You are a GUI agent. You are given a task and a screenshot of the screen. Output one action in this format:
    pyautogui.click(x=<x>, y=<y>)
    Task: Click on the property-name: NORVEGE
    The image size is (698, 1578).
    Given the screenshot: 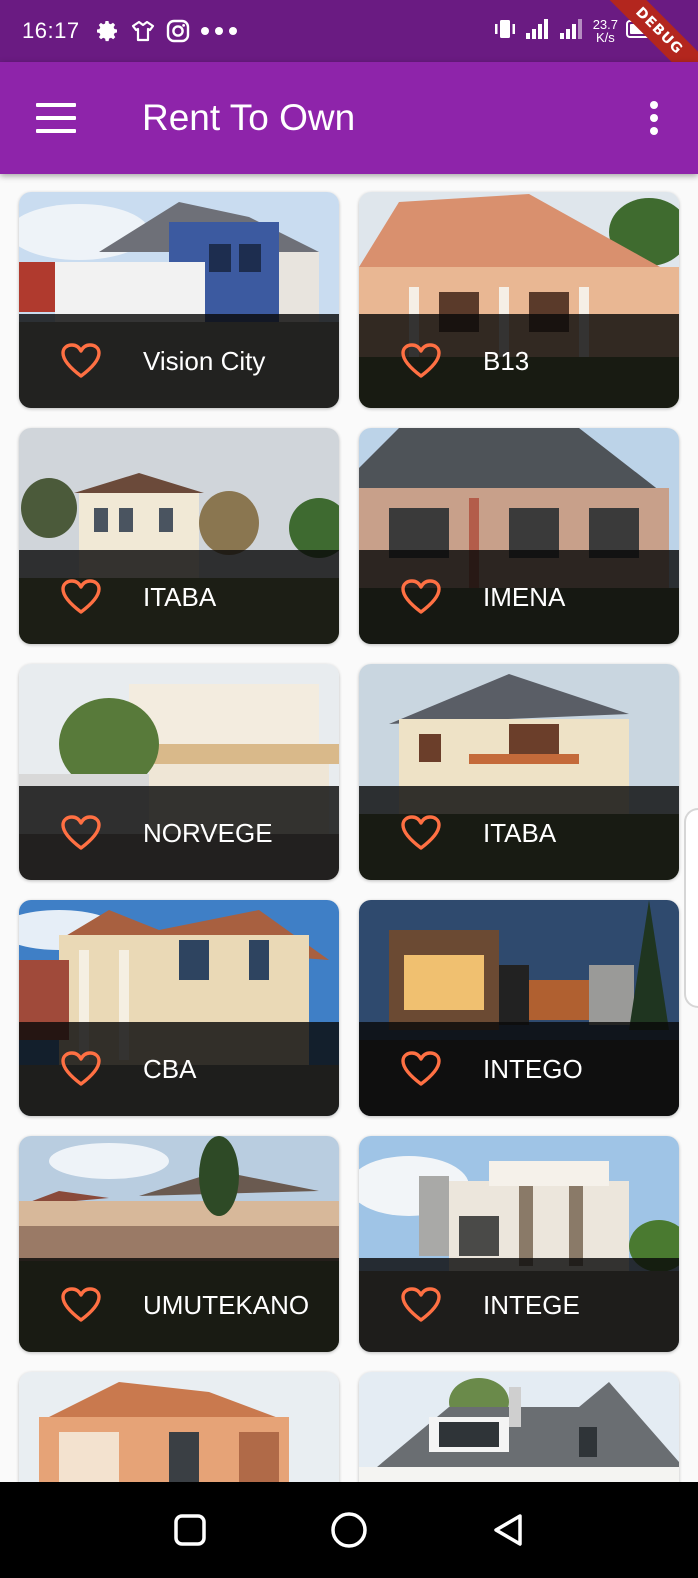 What is the action you would take?
    pyautogui.click(x=208, y=832)
    